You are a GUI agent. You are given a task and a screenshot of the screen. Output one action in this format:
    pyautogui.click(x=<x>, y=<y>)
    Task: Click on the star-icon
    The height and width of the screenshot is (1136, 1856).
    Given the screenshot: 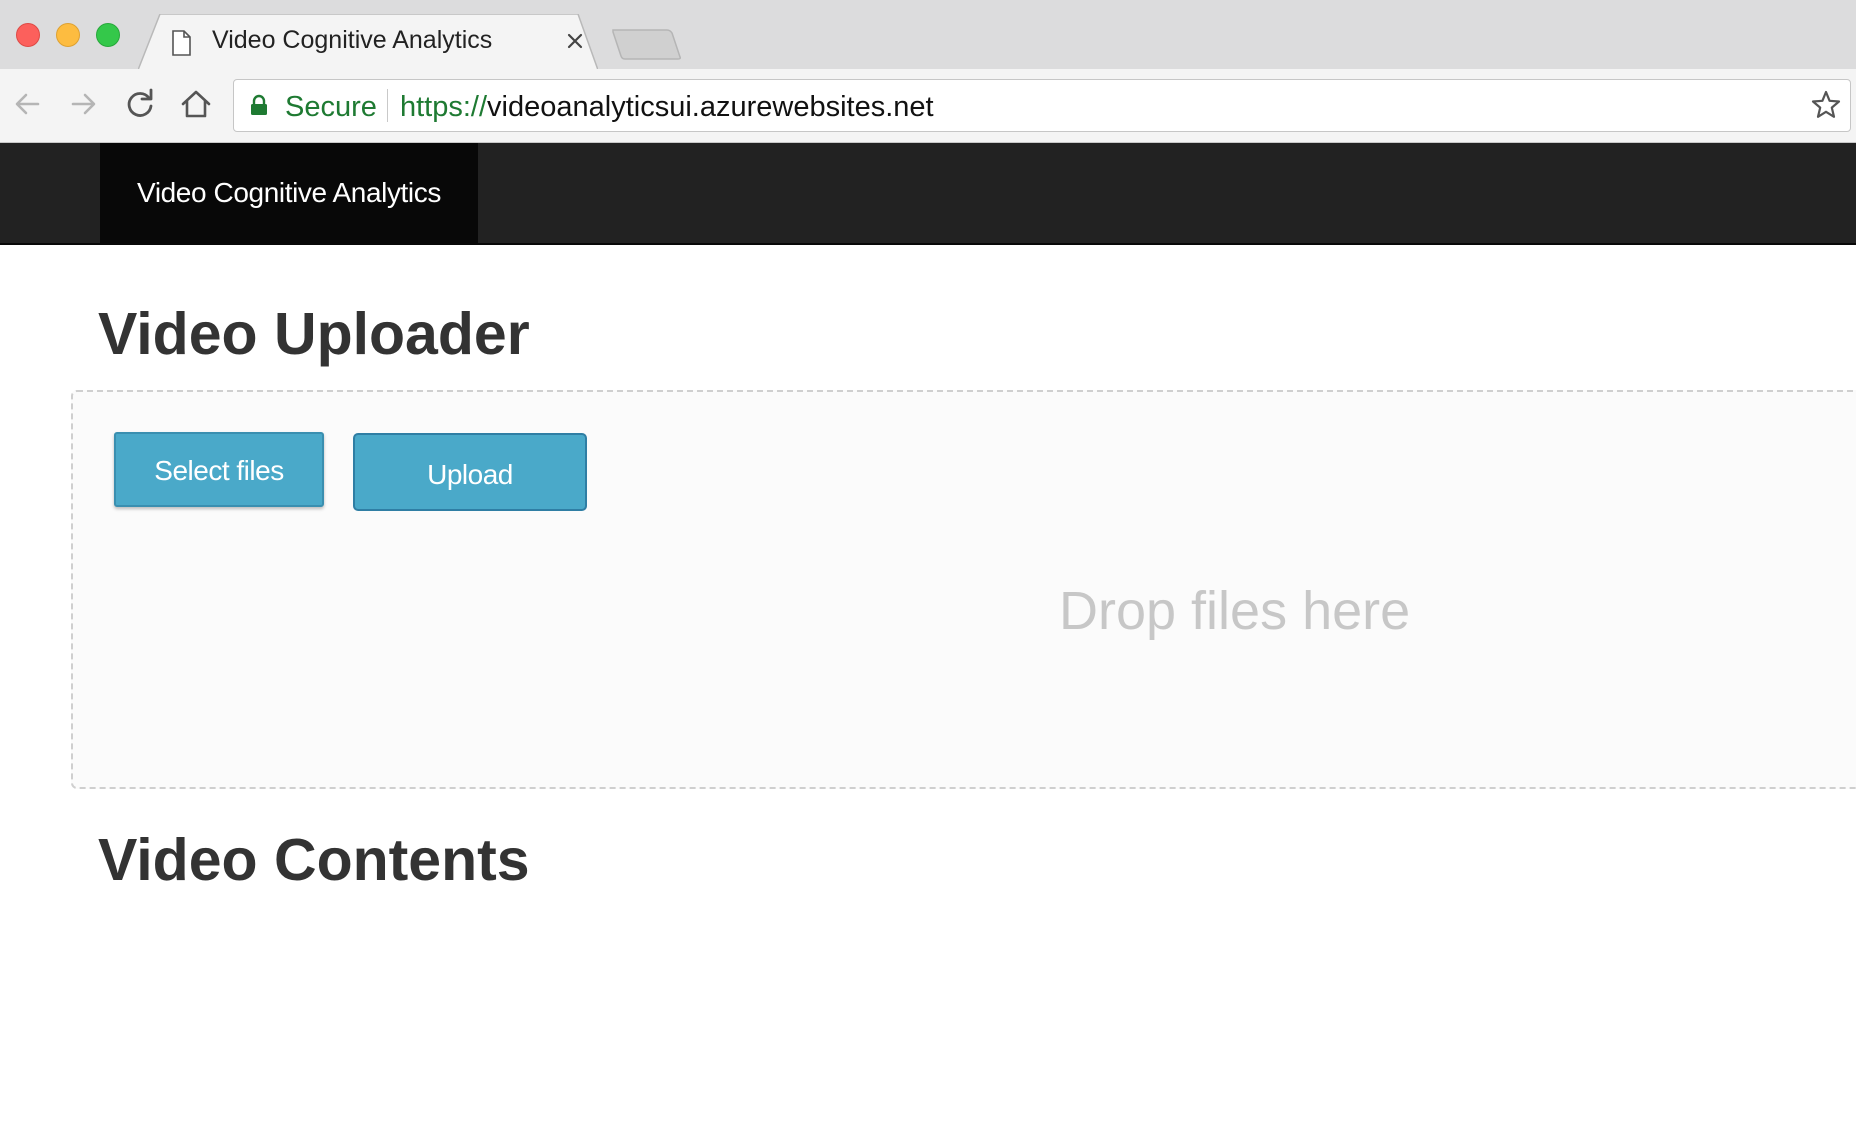 What is the action you would take?
    pyautogui.click(x=1826, y=105)
    